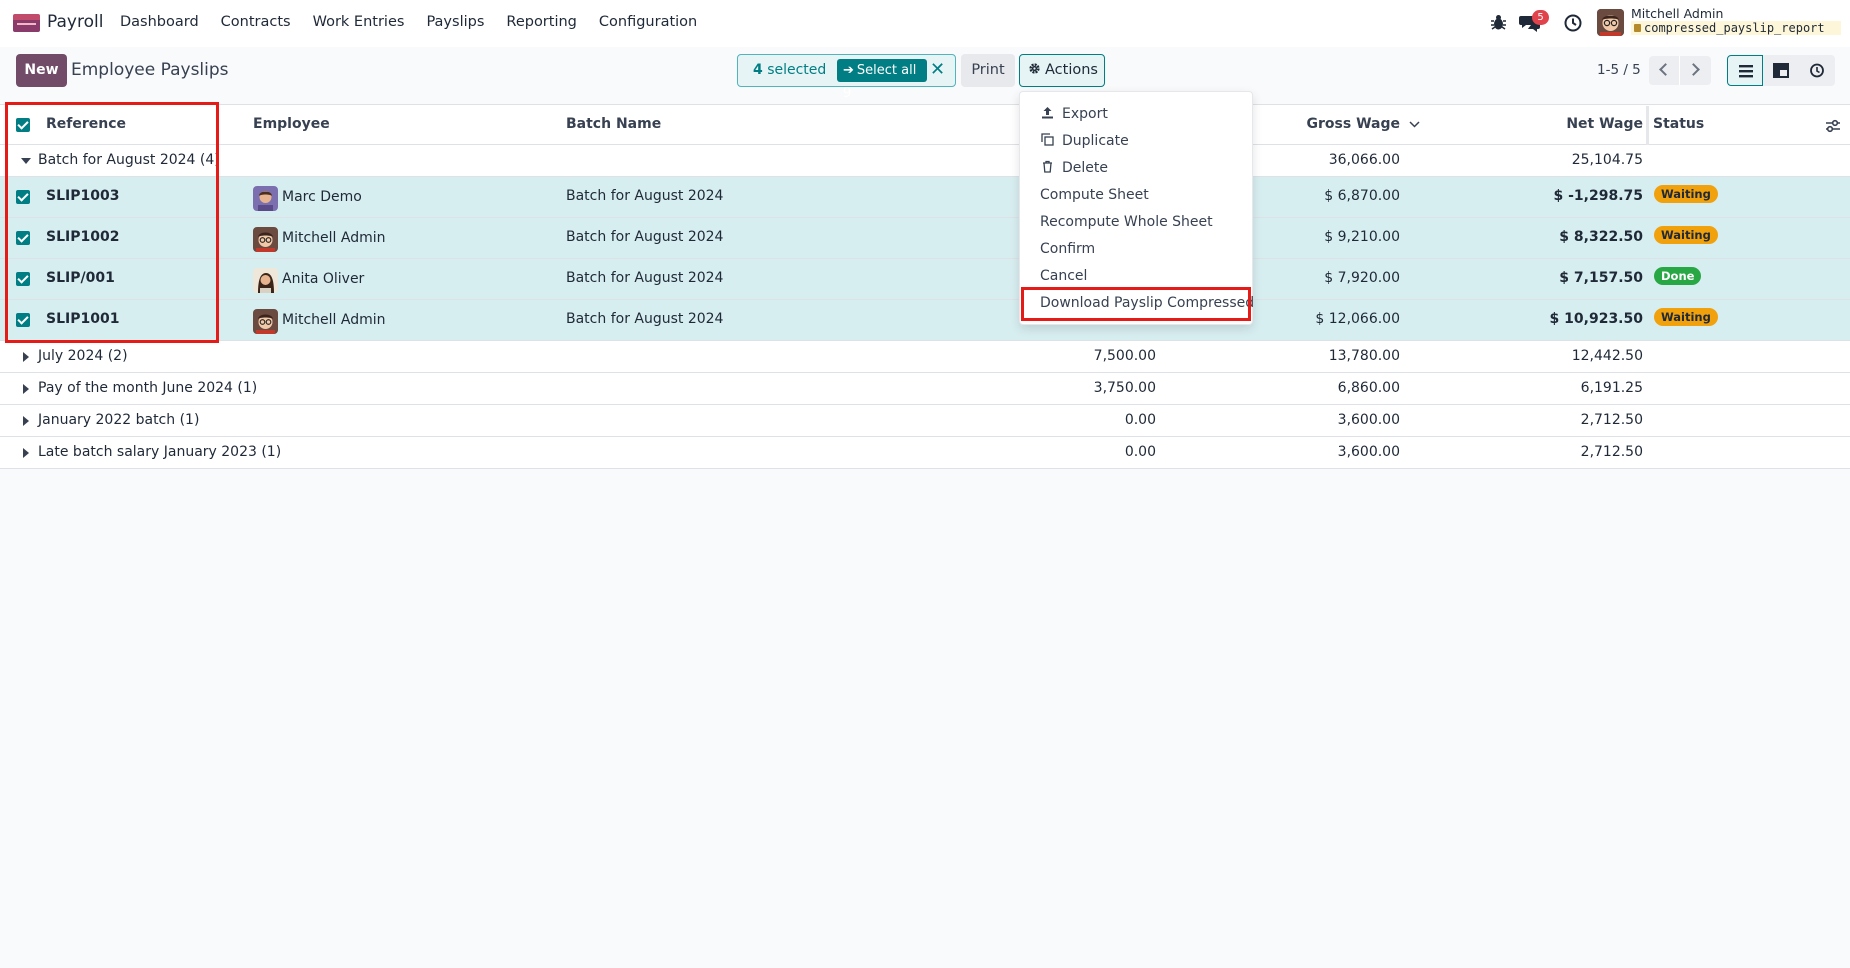  Describe the element at coordinates (1085, 168) in the screenshot. I see `action-delete: Delete` at that location.